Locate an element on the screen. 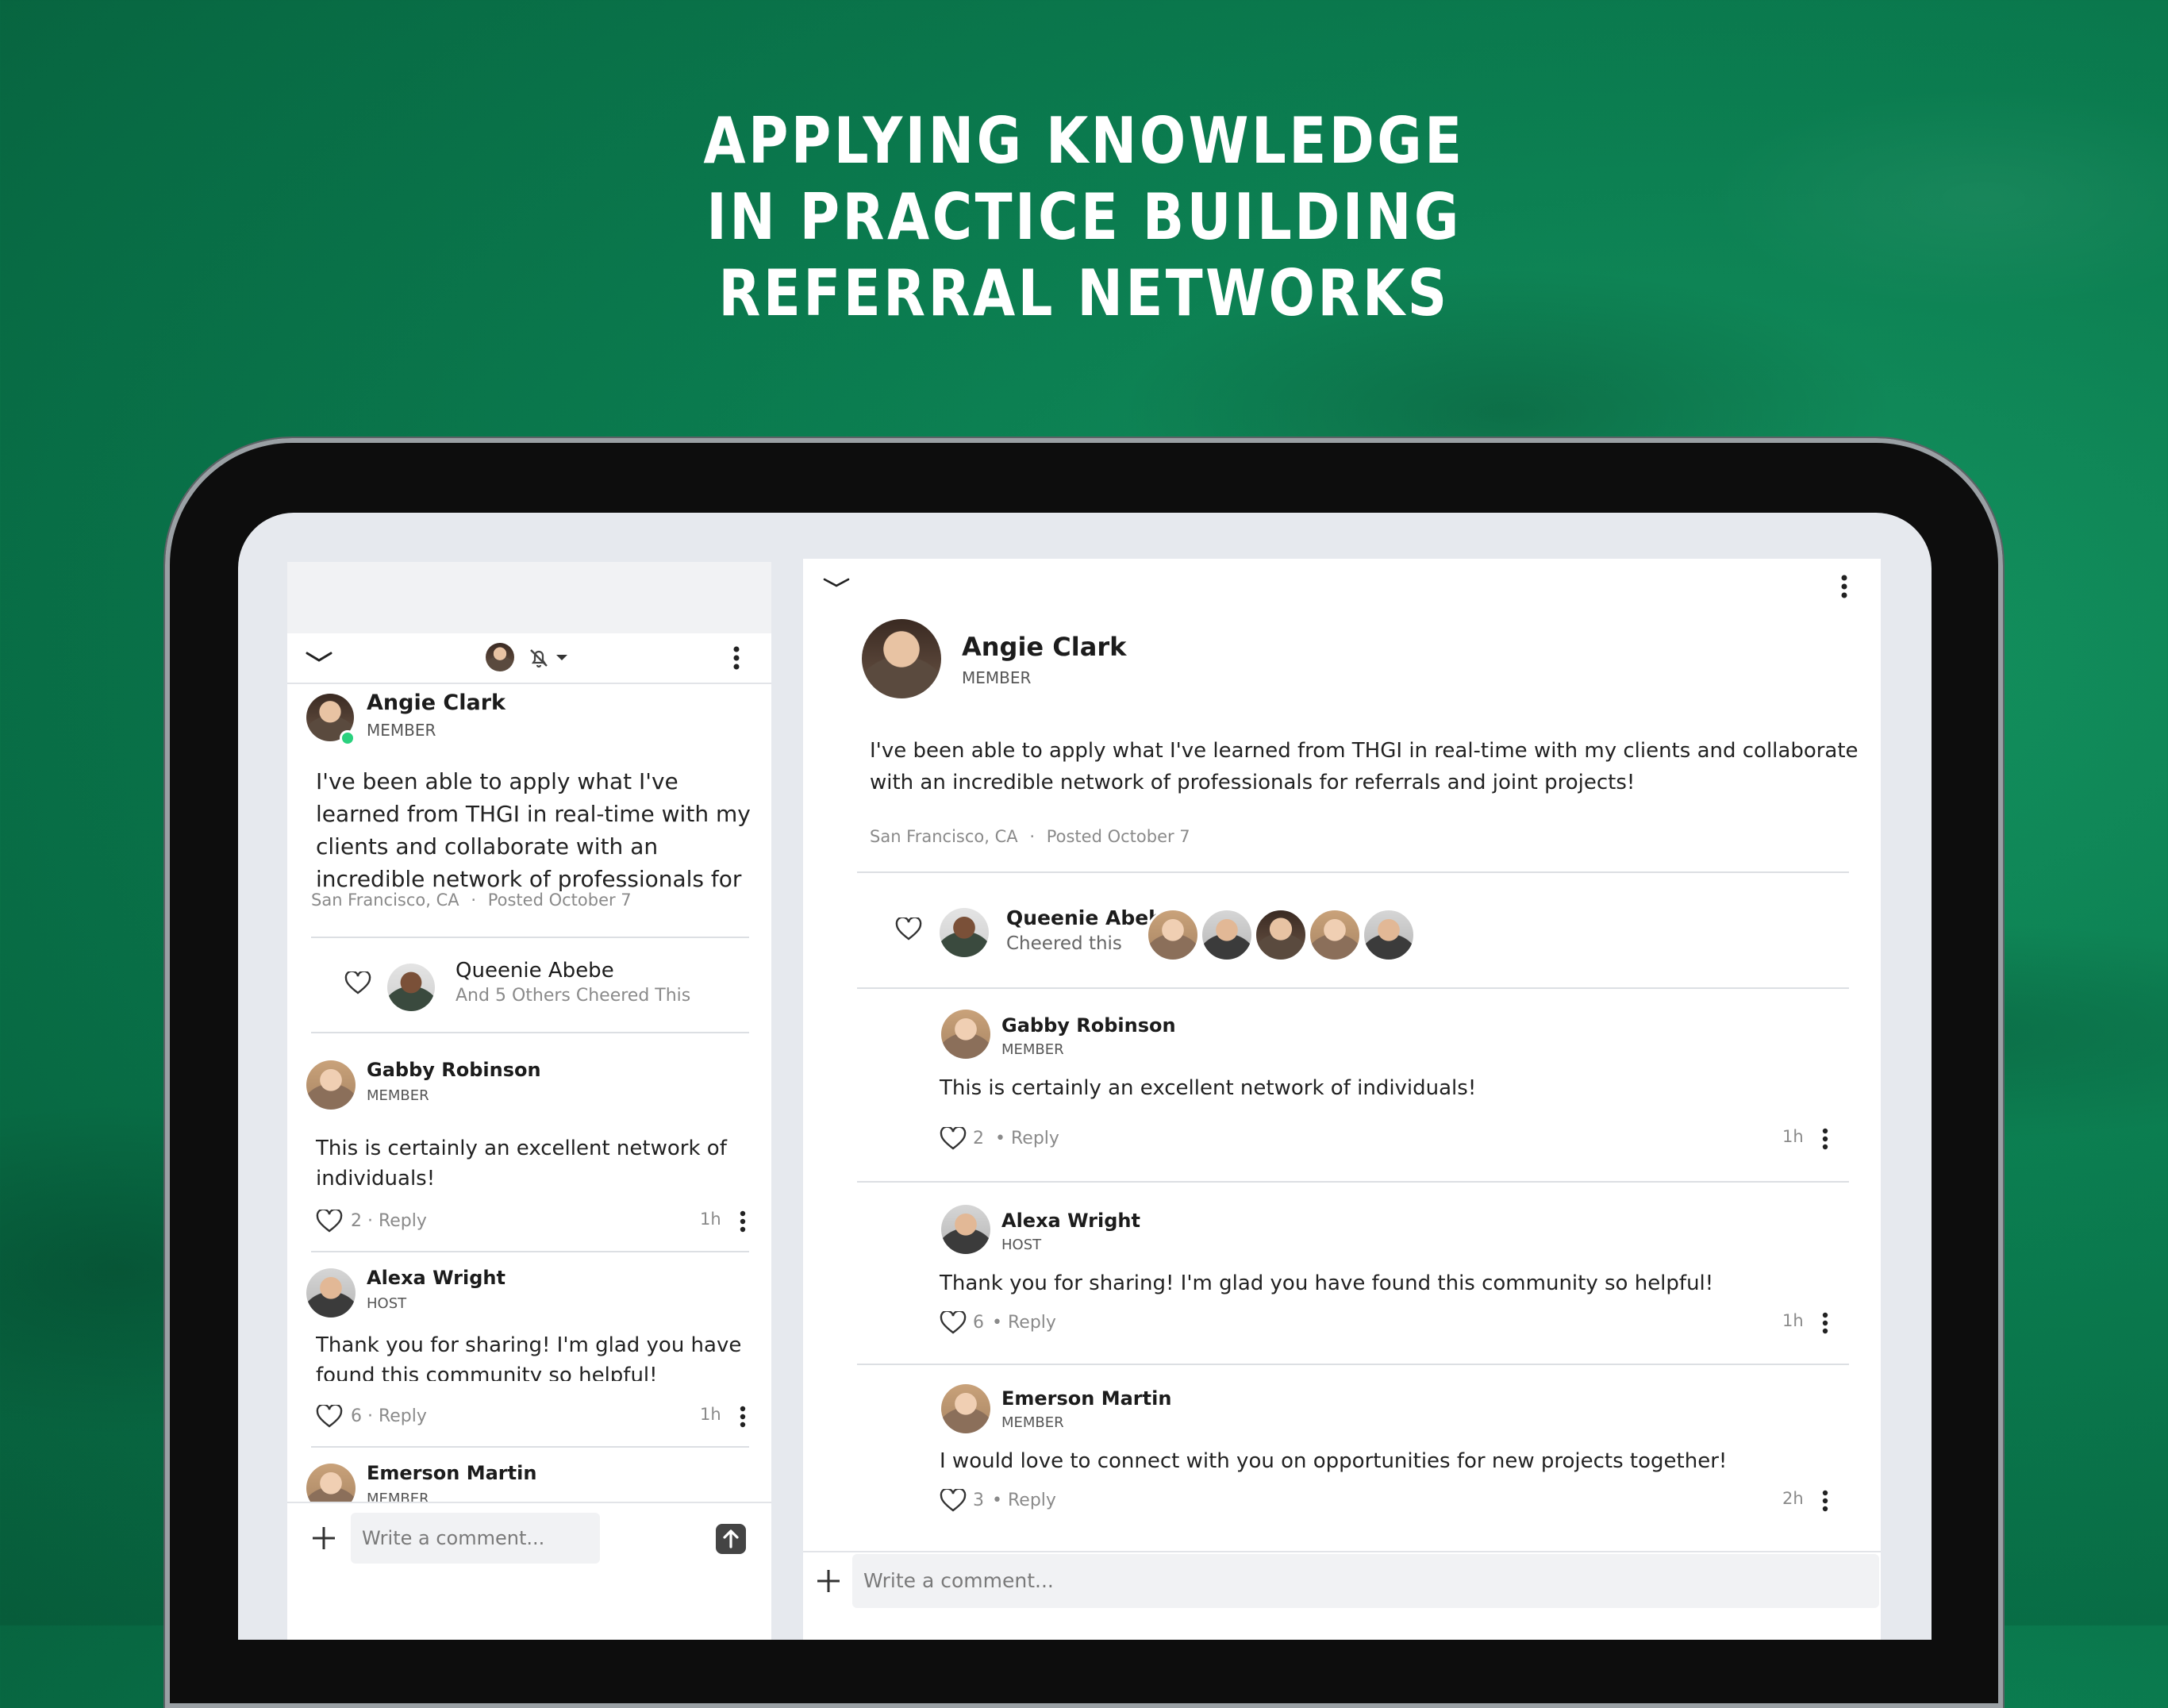  status-bar-area is located at coordinates (529, 597).